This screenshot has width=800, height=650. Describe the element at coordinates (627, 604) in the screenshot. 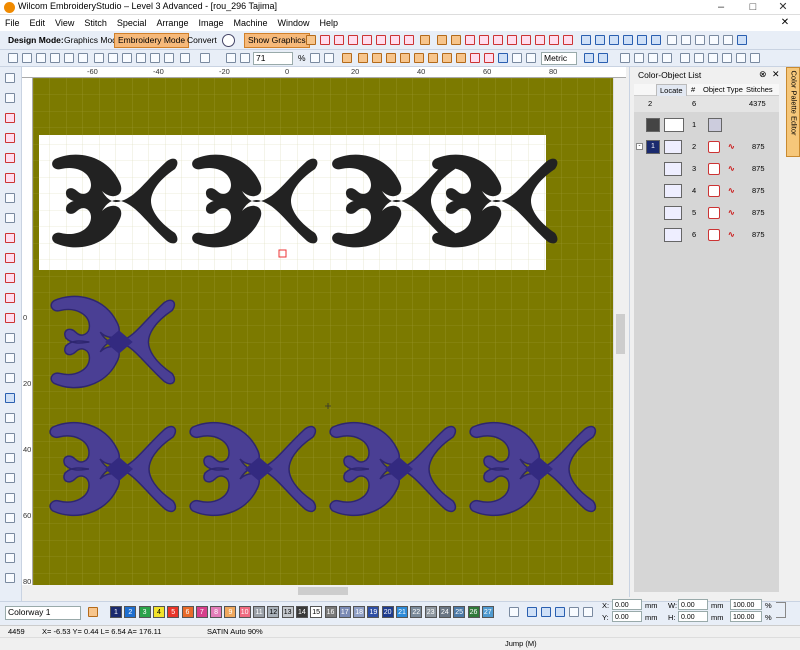

I see `x-field: 0.00` at that location.